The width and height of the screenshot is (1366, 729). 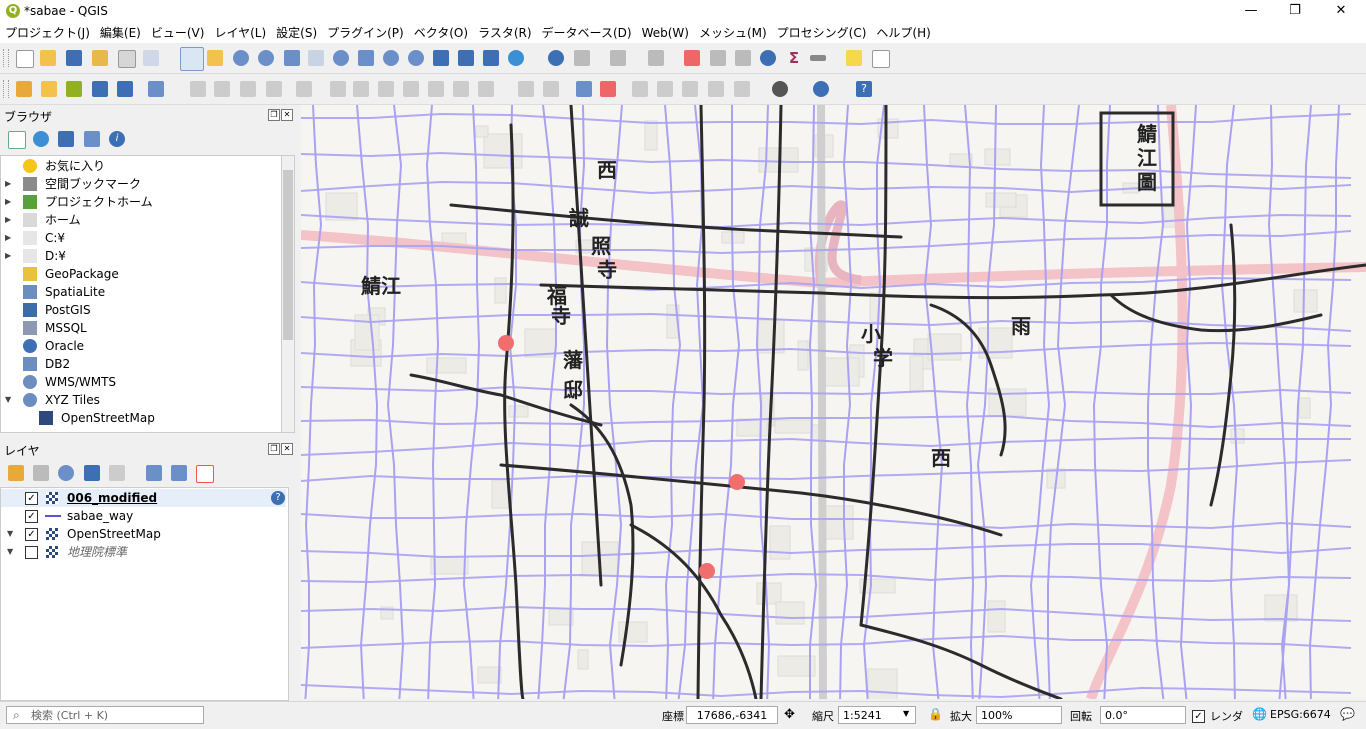 What do you see at coordinates (466, 58) in the screenshot?
I see `temporal-controller-icon` at bounding box center [466, 58].